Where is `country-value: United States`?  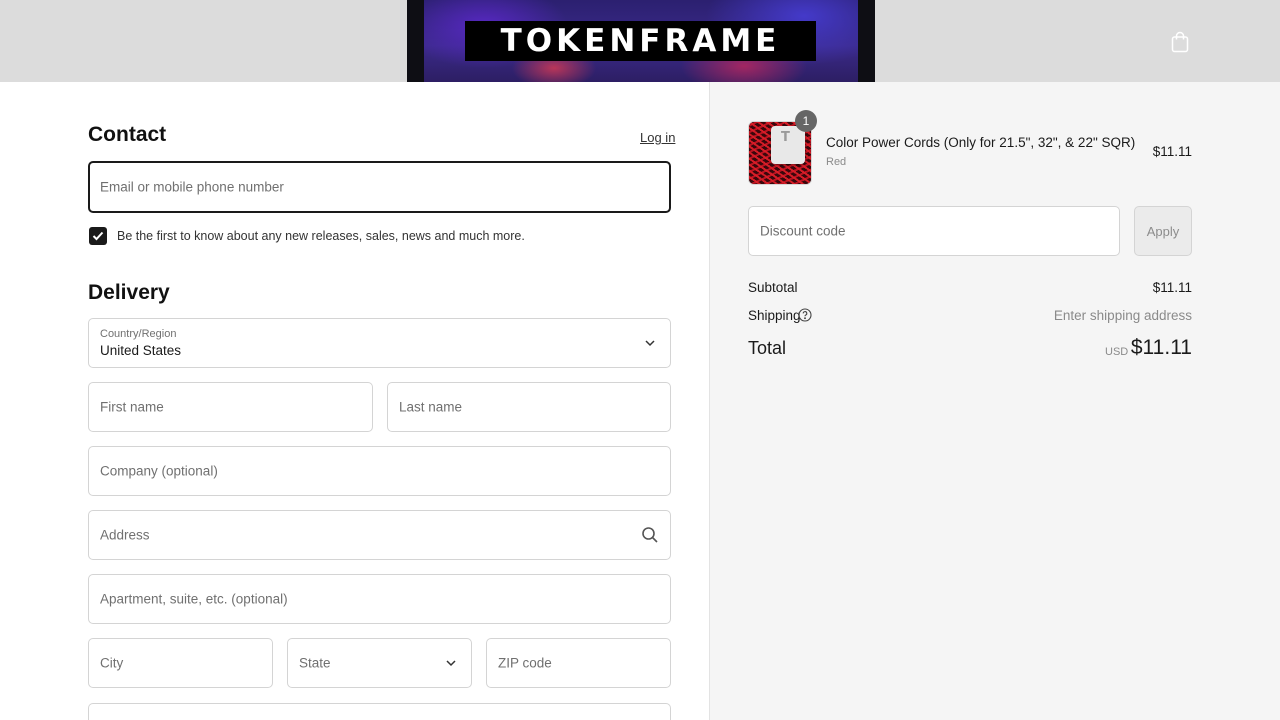 country-value: United States is located at coordinates (141, 350).